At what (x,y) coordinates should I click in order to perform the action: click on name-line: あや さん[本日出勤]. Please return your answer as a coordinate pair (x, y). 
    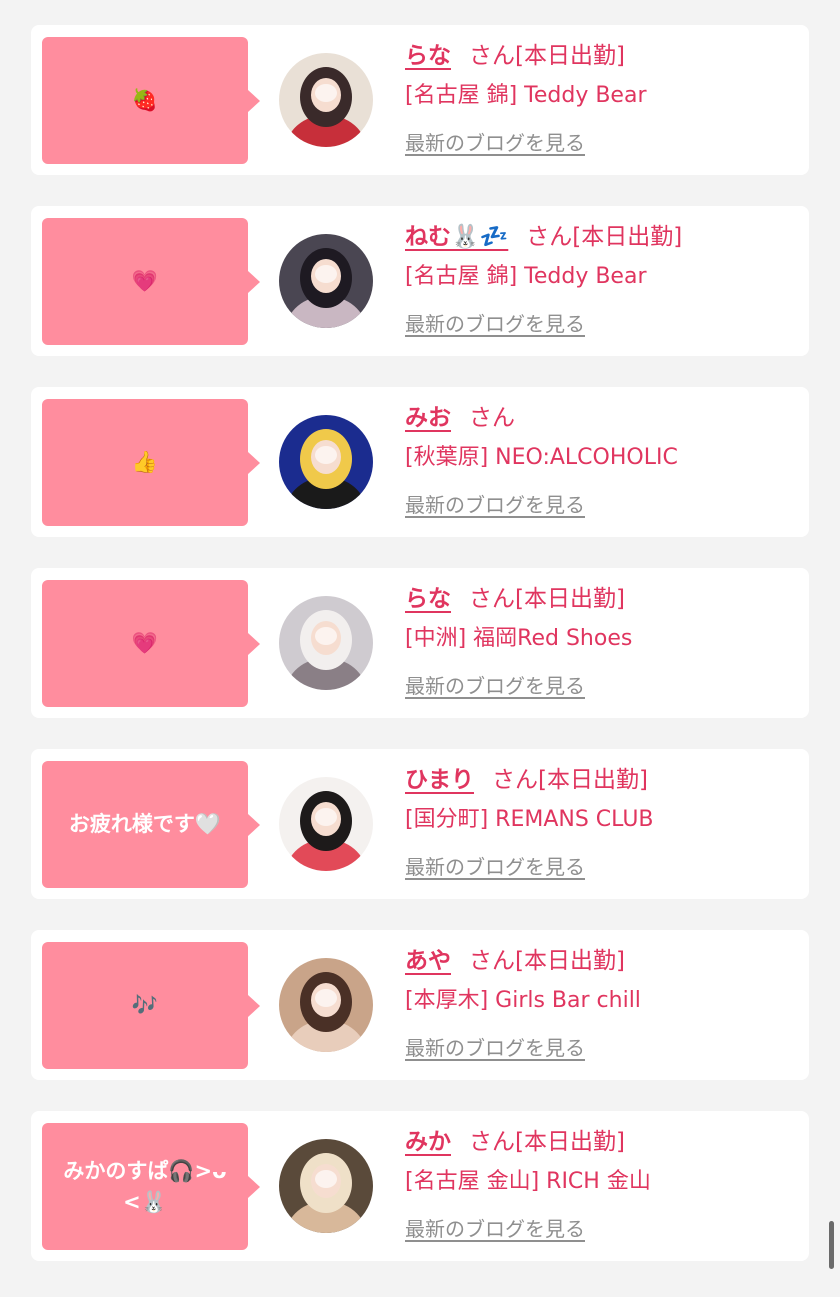
    Looking at the image, I should click on (602, 961).